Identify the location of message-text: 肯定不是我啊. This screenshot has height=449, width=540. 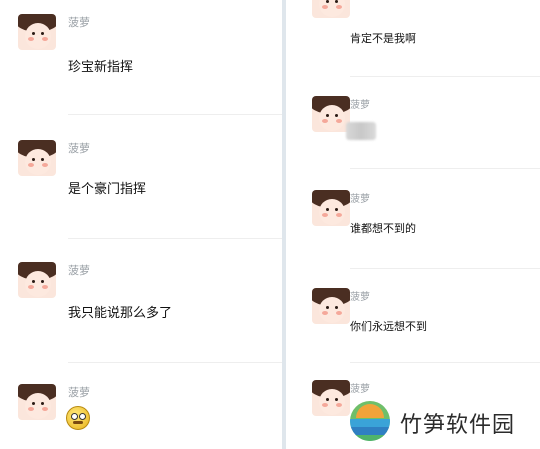
(383, 38).